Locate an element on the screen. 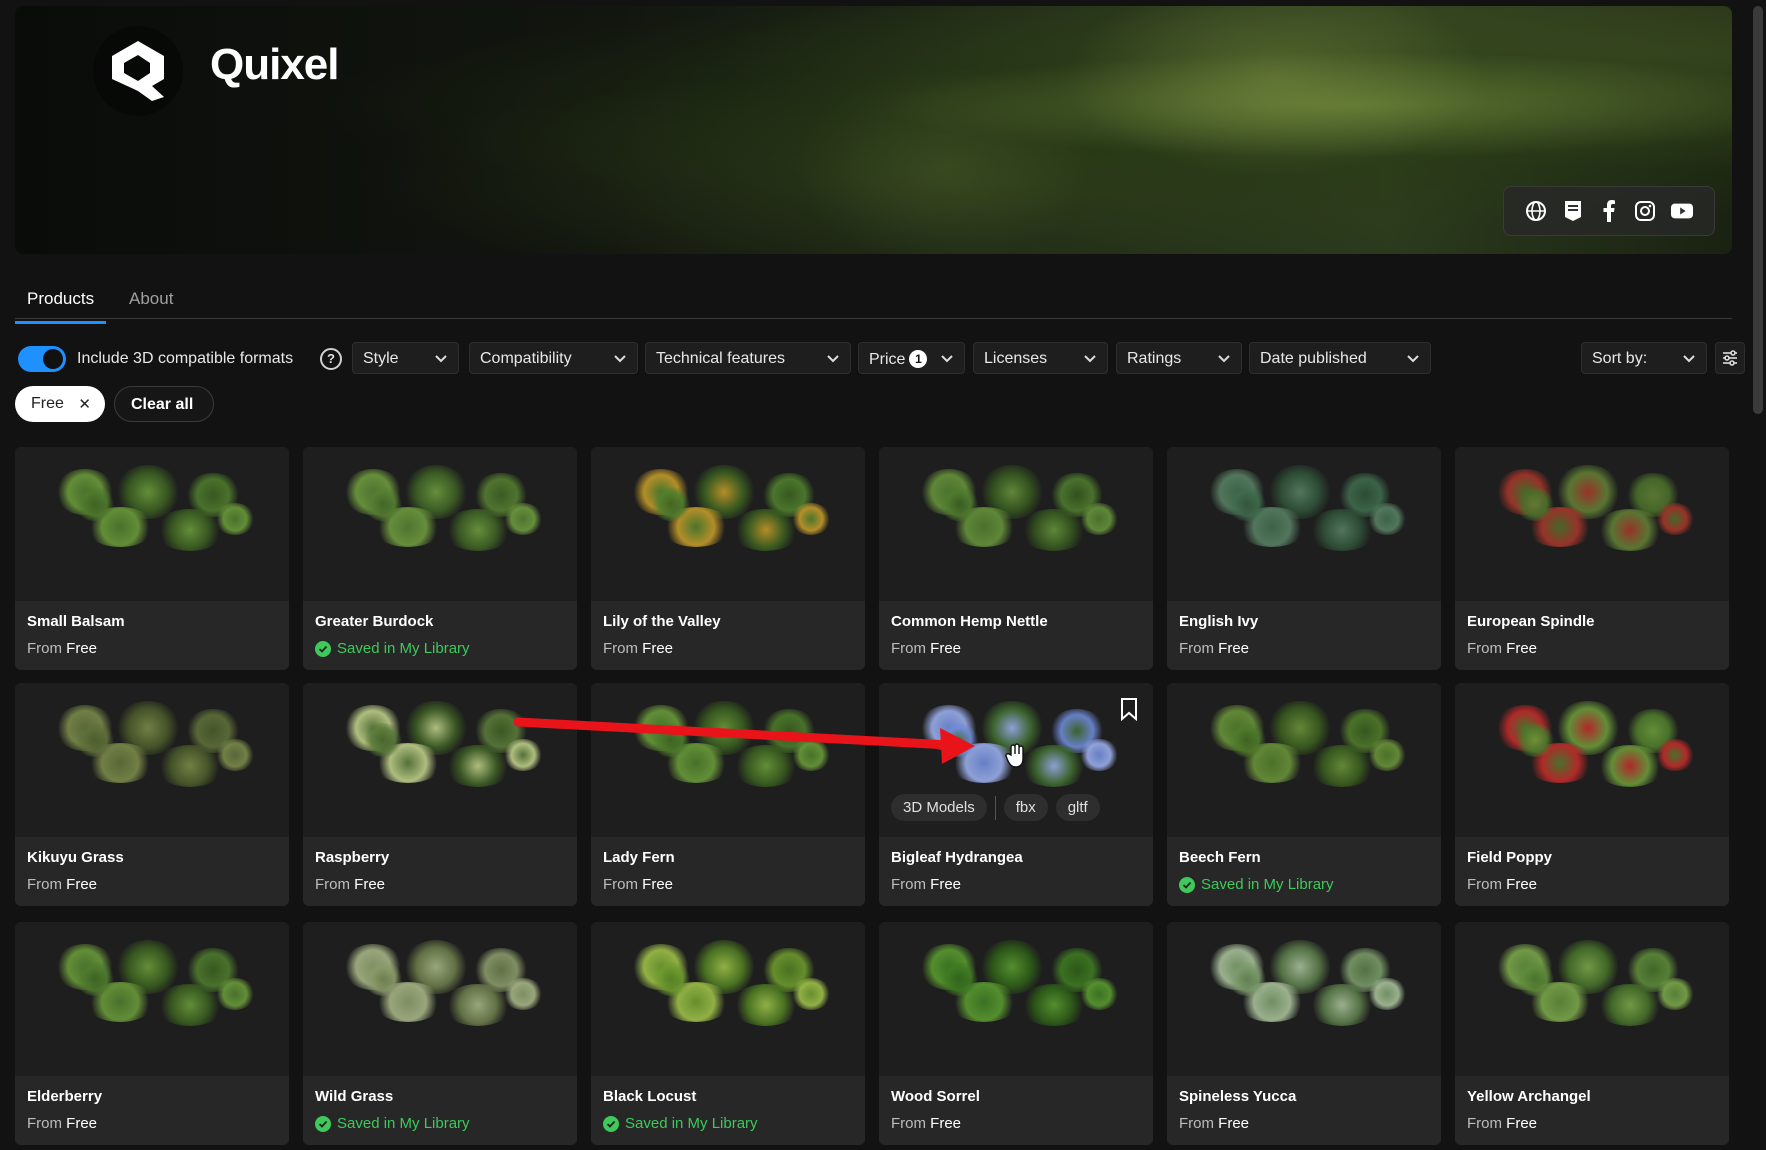 The image size is (1766, 1150). product-card: Wood Sorrel From Free is located at coordinates (1016, 1033).